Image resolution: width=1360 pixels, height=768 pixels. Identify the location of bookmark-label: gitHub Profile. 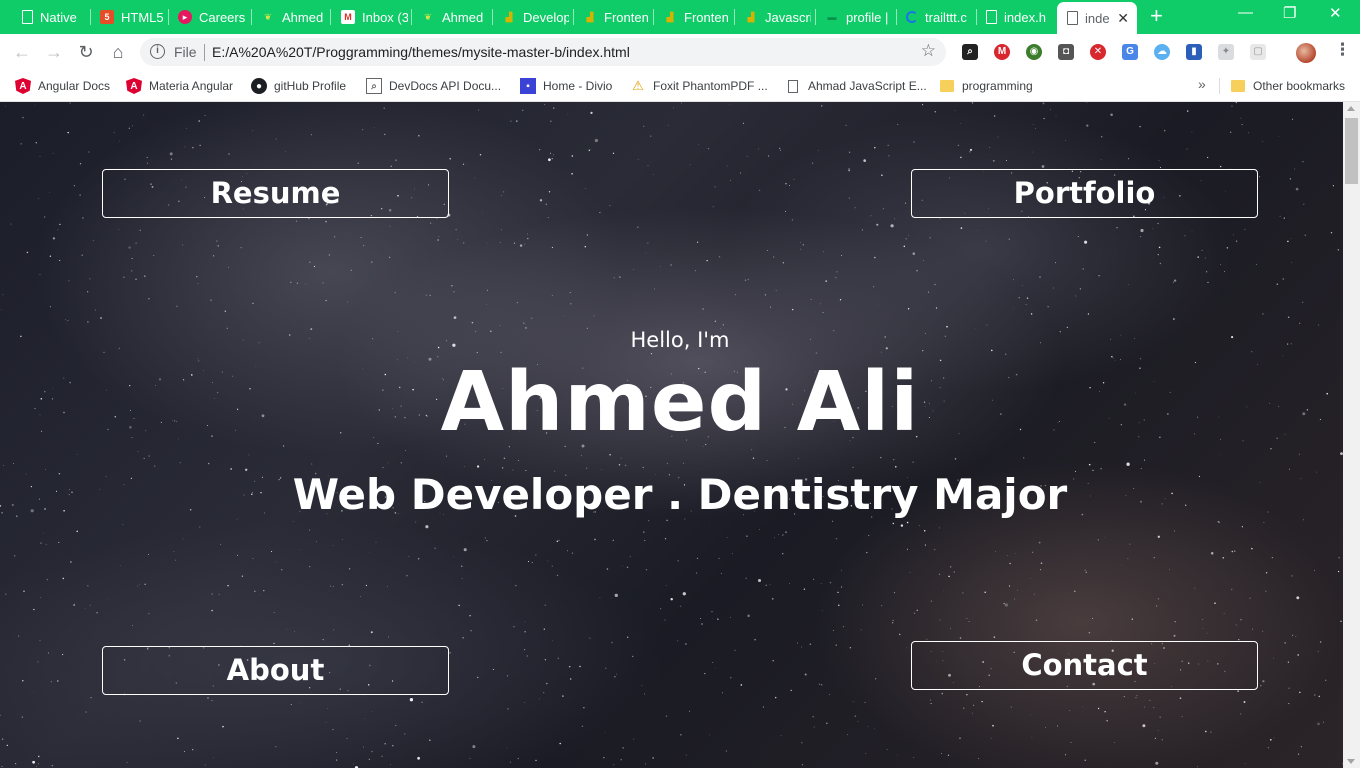
(310, 86).